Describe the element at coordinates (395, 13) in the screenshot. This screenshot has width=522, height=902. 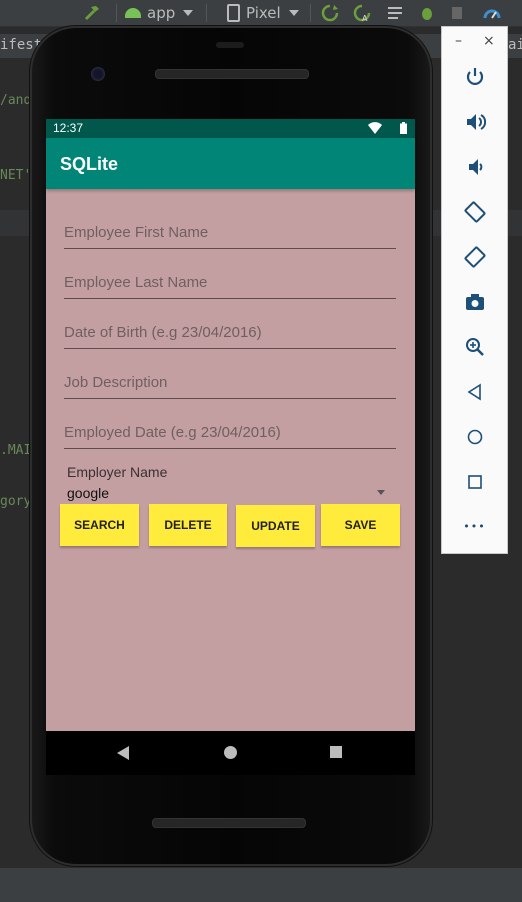
I see `sync-icon` at that location.